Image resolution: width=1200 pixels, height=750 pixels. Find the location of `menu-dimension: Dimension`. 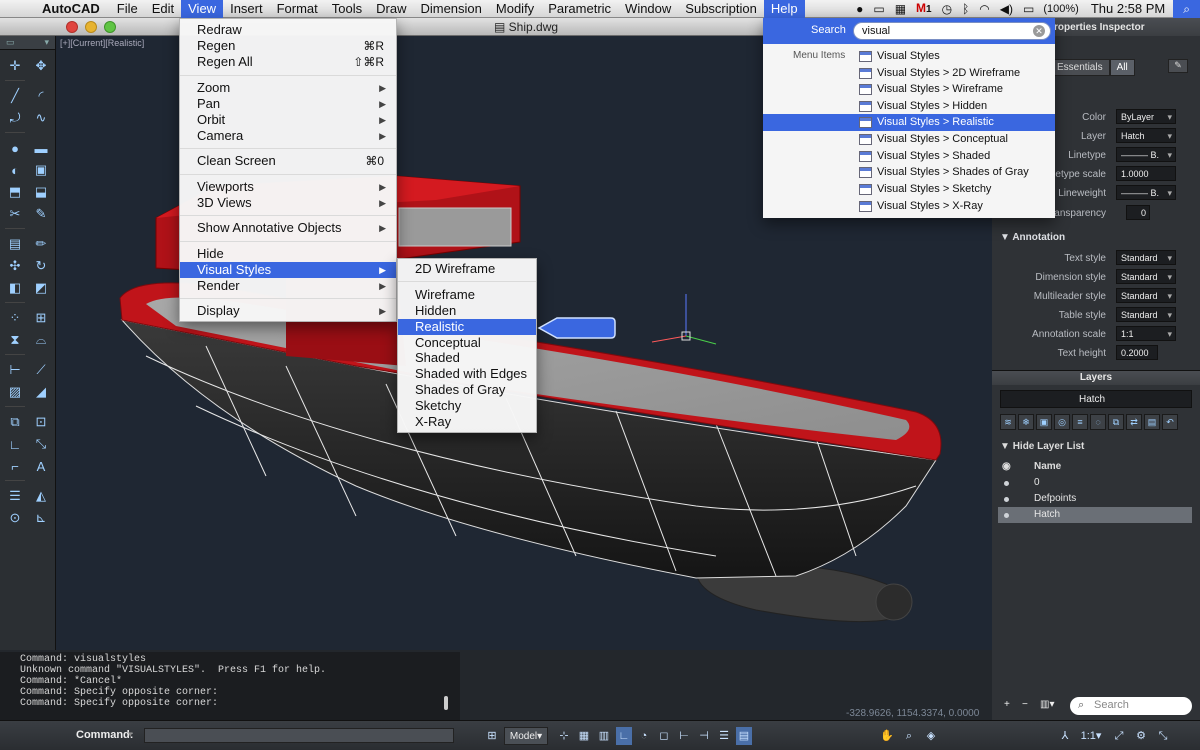

menu-dimension: Dimension is located at coordinates (450, 9).